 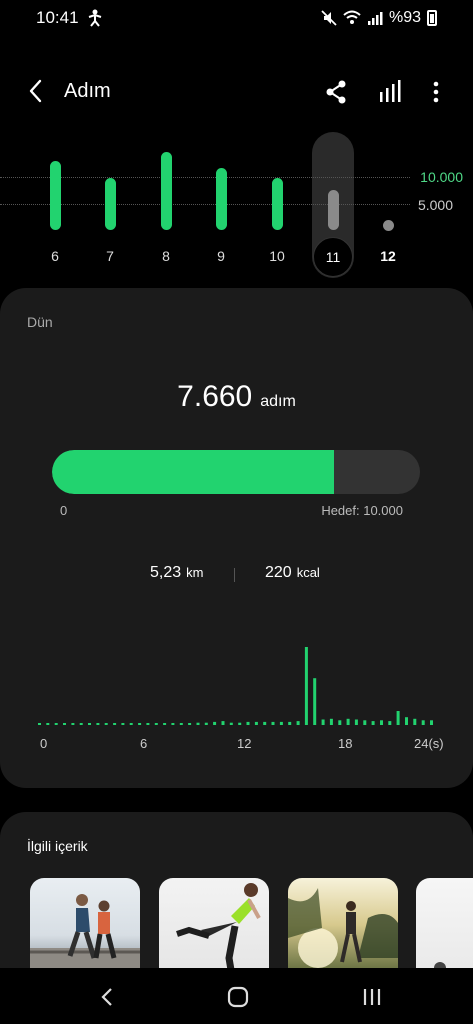 I want to click on day-label-12: 12, so click(x=388, y=256).